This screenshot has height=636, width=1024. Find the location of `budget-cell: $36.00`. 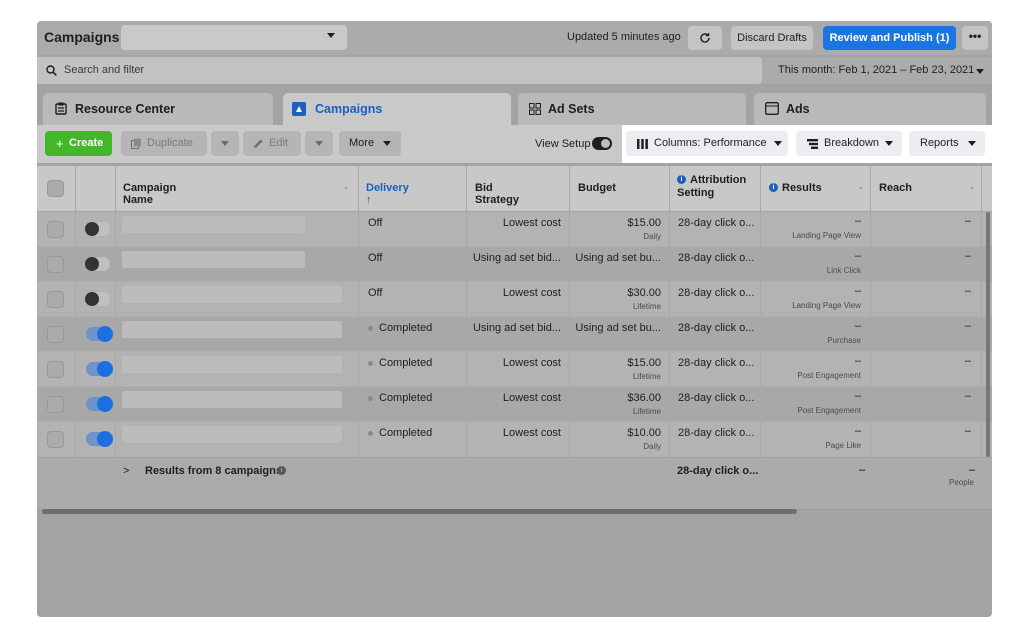

budget-cell: $36.00 is located at coordinates (644, 398).